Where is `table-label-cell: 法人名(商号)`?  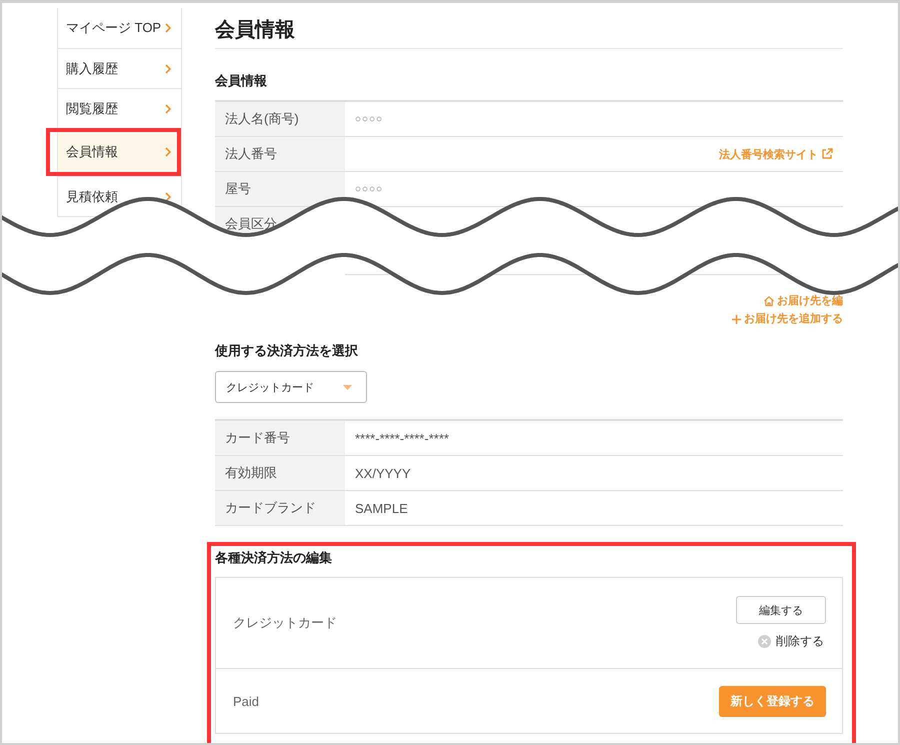
table-label-cell: 法人名(商号) is located at coordinates (280, 119).